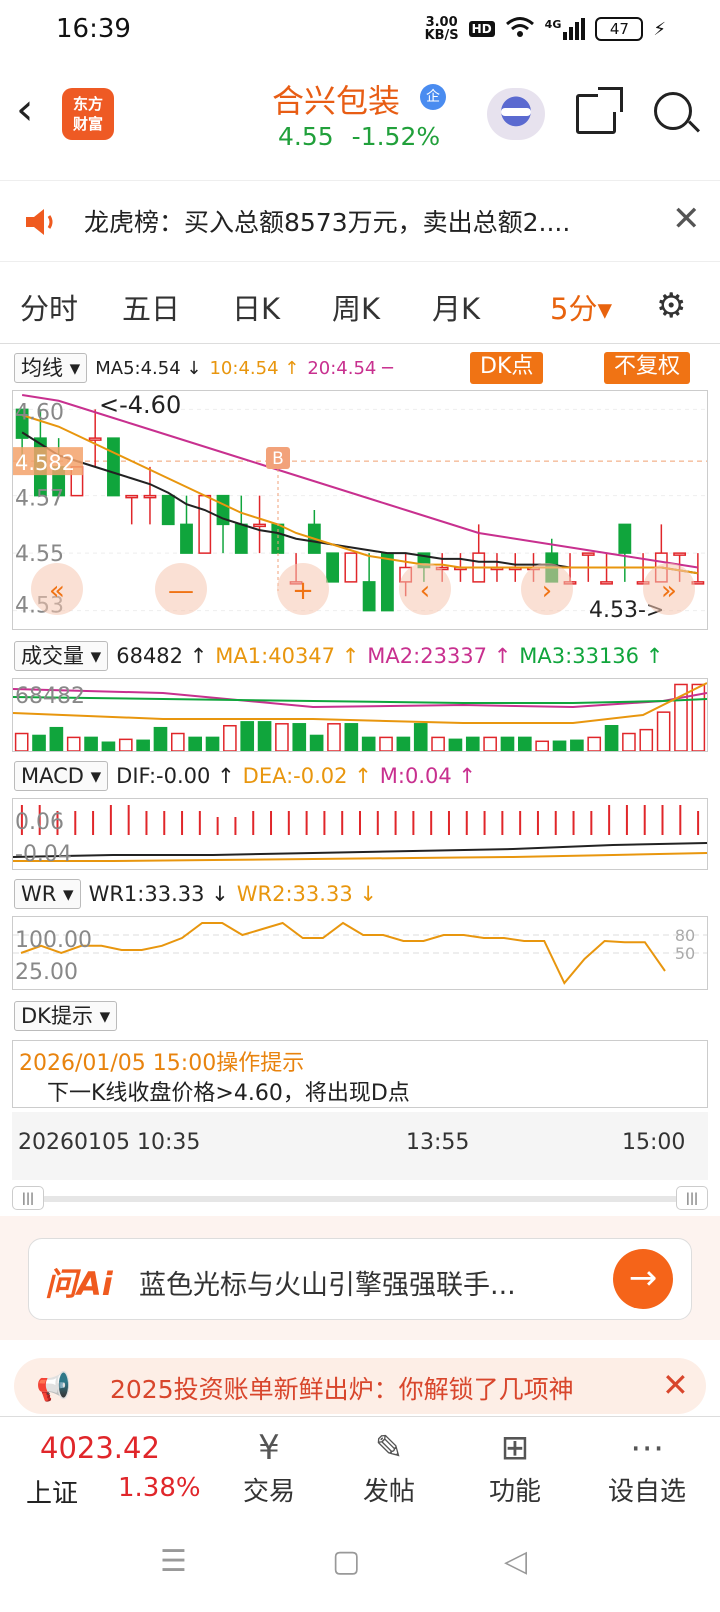  Describe the element at coordinates (49, 307) in the screenshot. I see `tab-fenshi: 分时` at that location.